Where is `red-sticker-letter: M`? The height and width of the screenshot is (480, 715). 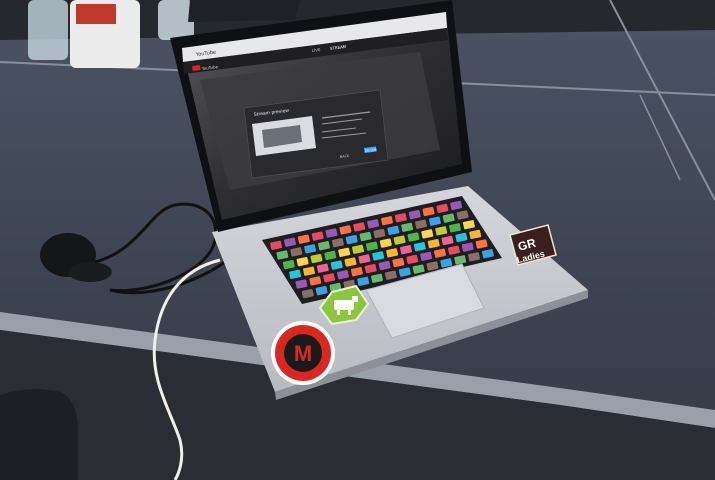 red-sticker-letter: M is located at coordinates (303, 353).